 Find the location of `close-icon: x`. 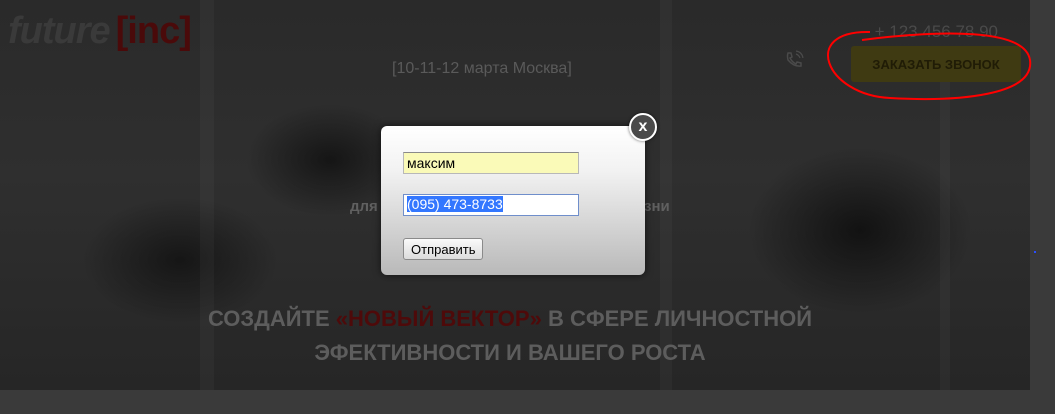

close-icon: x is located at coordinates (643, 127).